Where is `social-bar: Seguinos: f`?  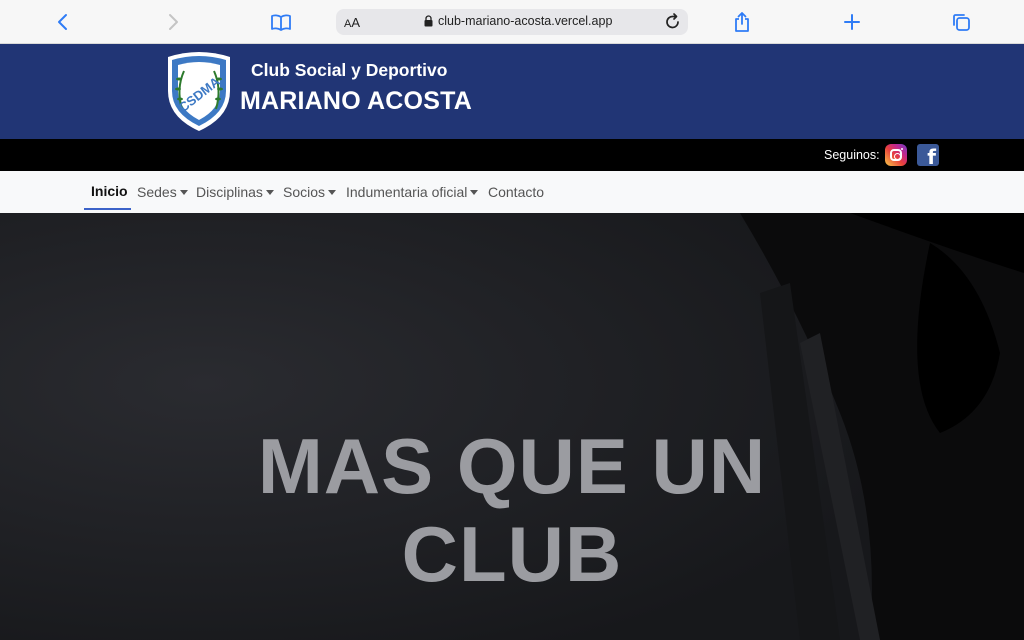
social-bar: Seguinos: f is located at coordinates (512, 155).